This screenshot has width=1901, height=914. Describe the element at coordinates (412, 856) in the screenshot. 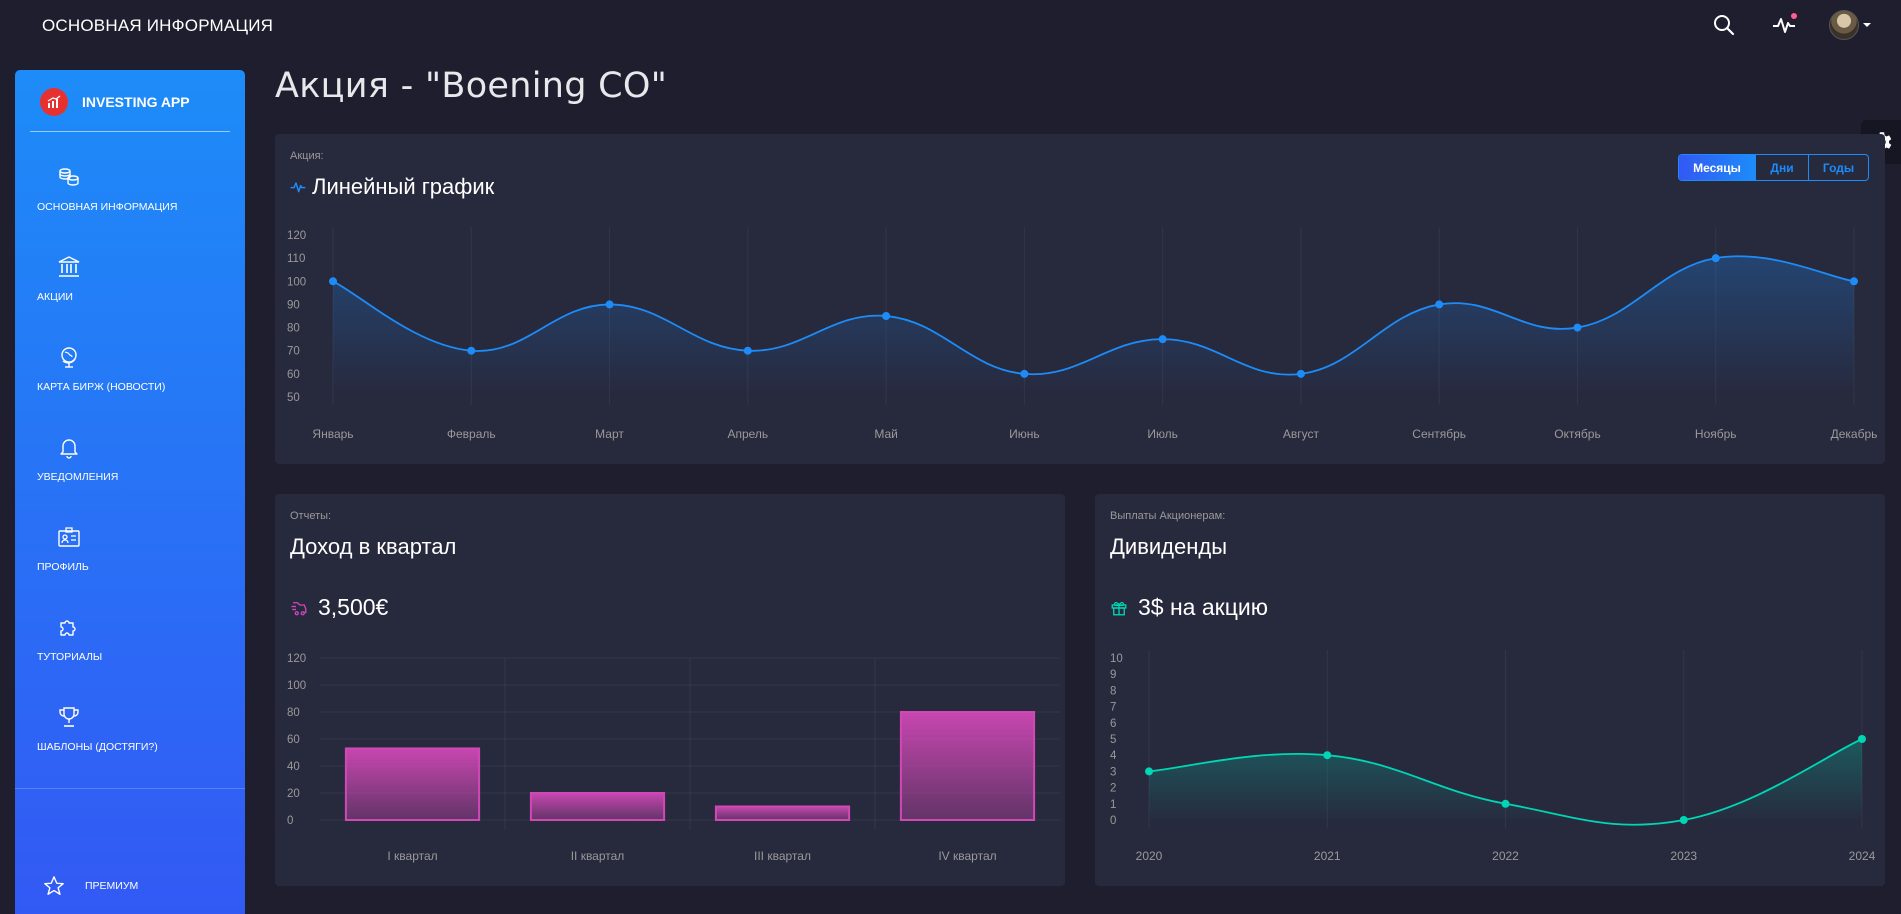

I see `x-tick-label: I квартал` at that location.